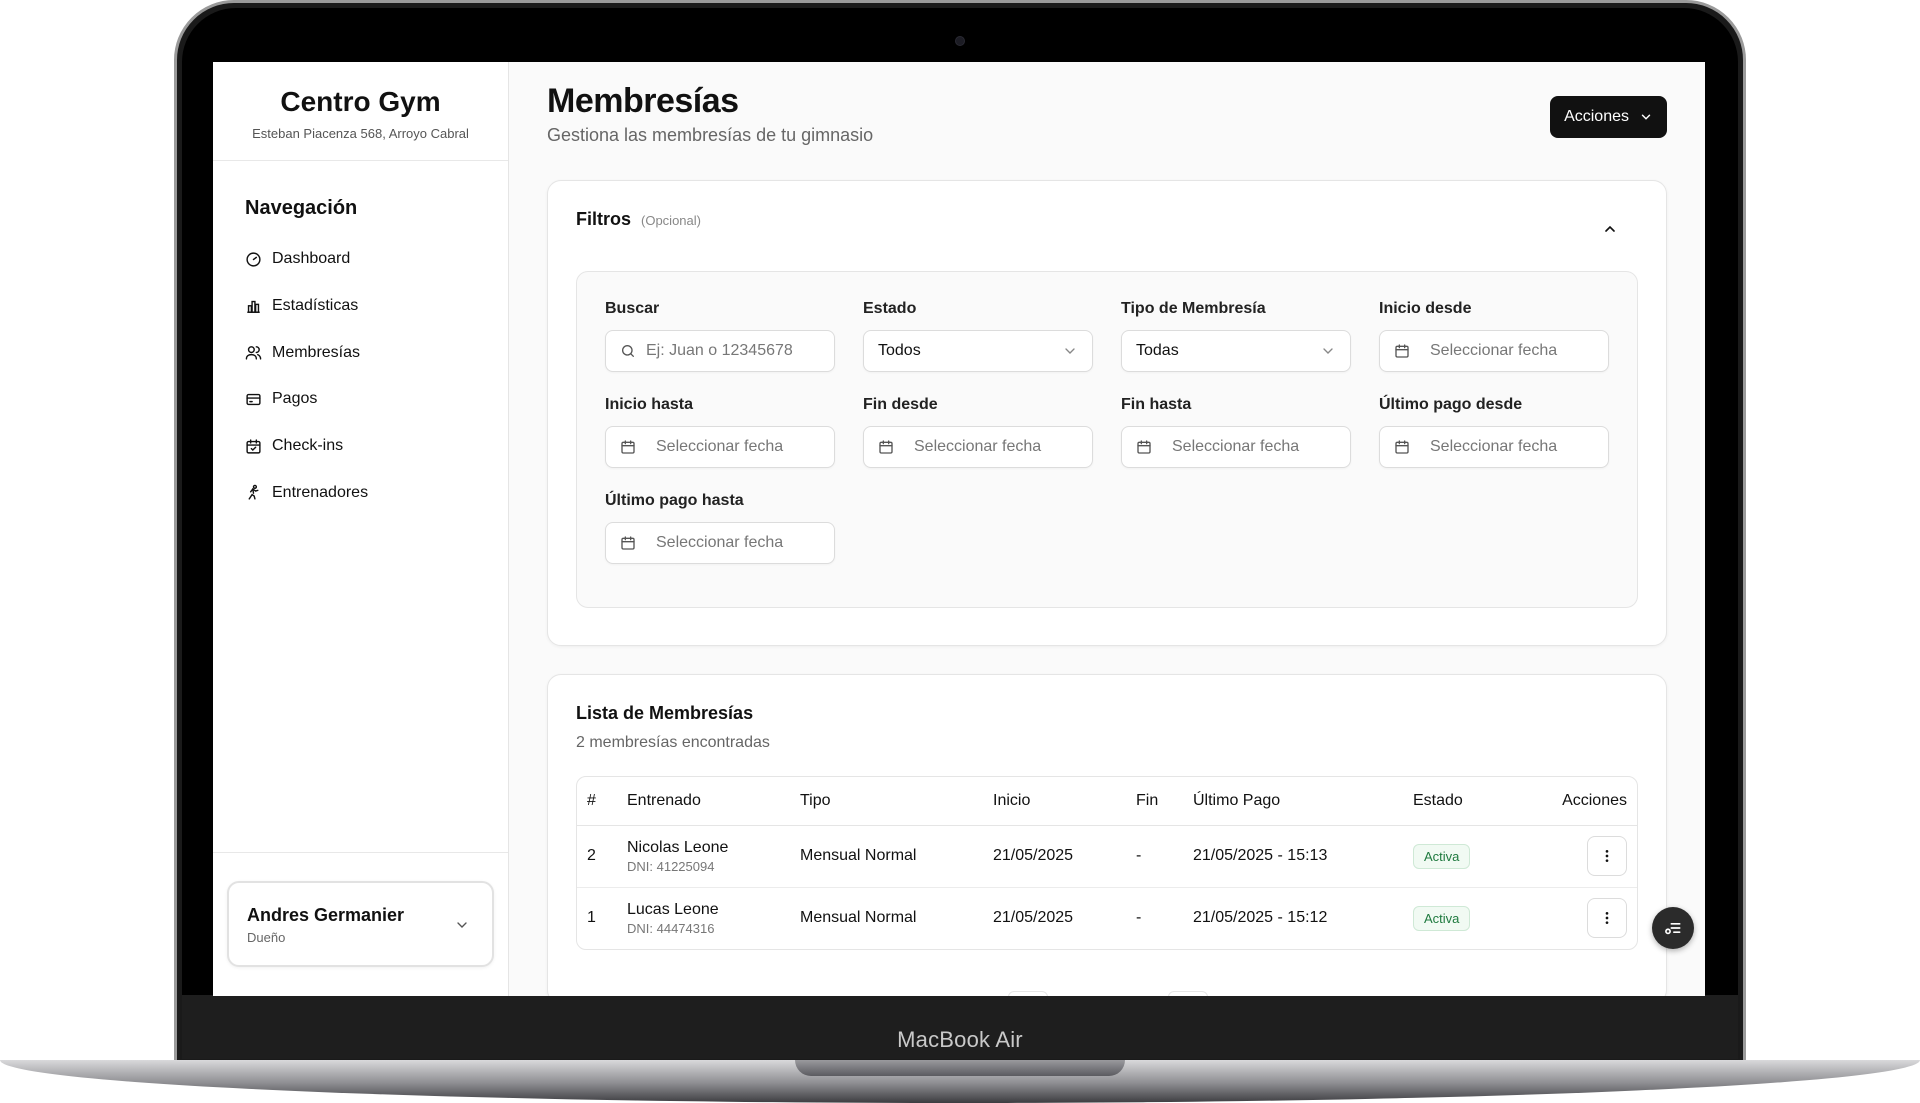 The width and height of the screenshot is (1920, 1103). I want to click on trainee-dni: DNI: 44474316, so click(671, 928).